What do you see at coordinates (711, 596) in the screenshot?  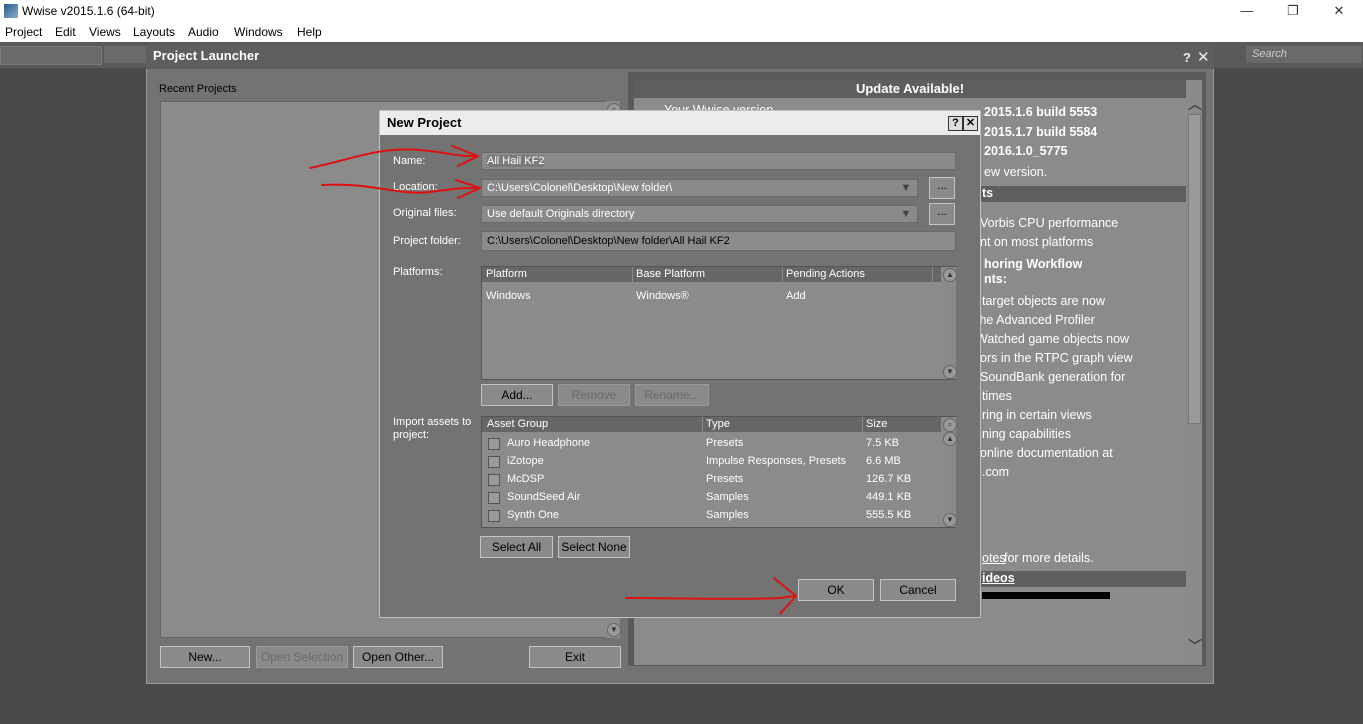 I see `annotation-arrow-ok` at bounding box center [711, 596].